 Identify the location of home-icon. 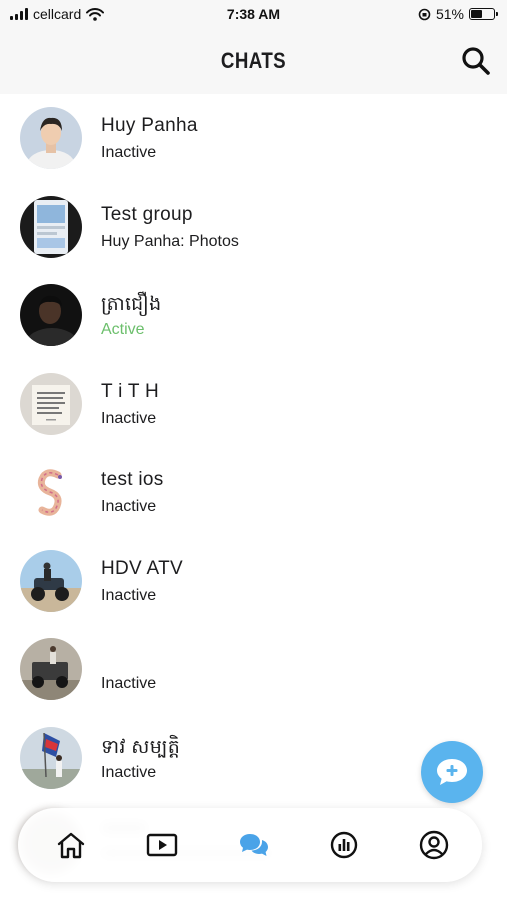
(71, 845).